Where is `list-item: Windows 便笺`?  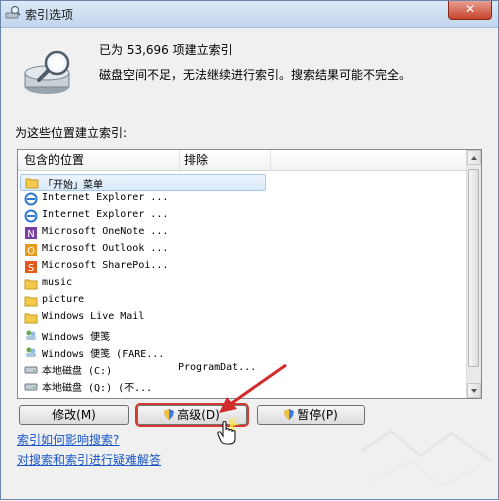
list-item: Windows 便笺 is located at coordinates (243, 335).